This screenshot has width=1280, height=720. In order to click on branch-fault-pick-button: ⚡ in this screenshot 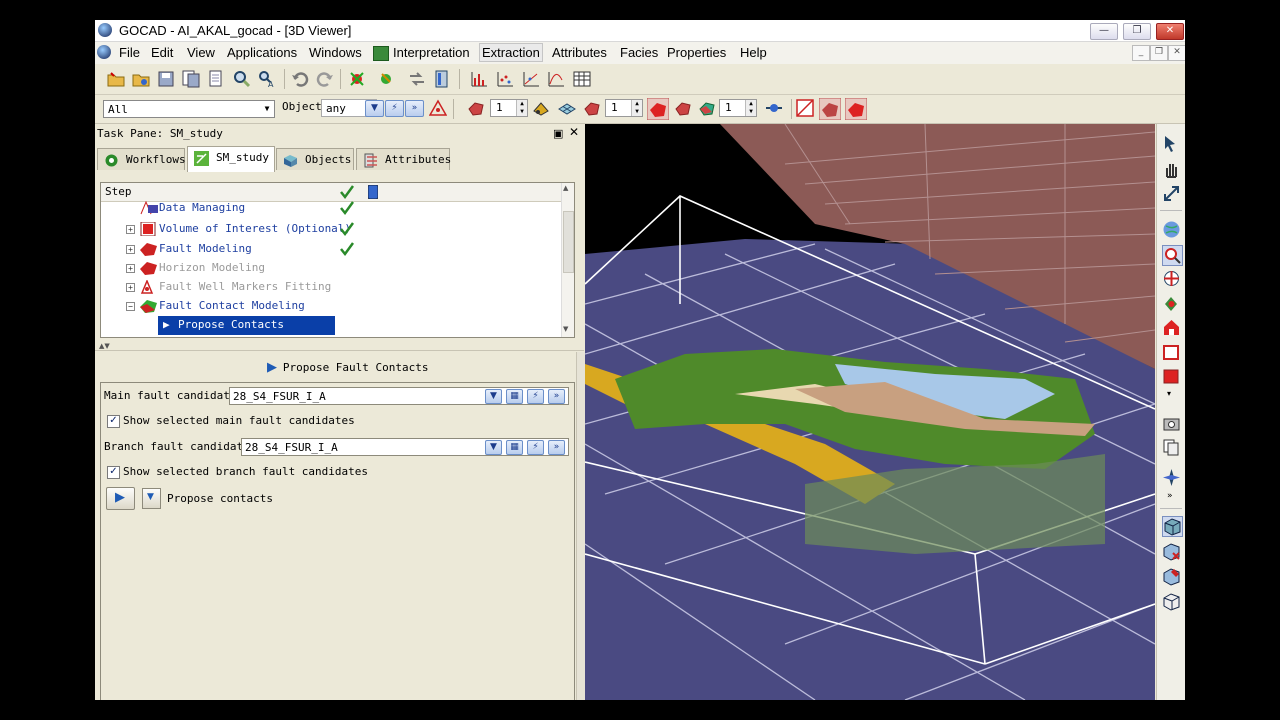, I will do `click(535, 447)`.